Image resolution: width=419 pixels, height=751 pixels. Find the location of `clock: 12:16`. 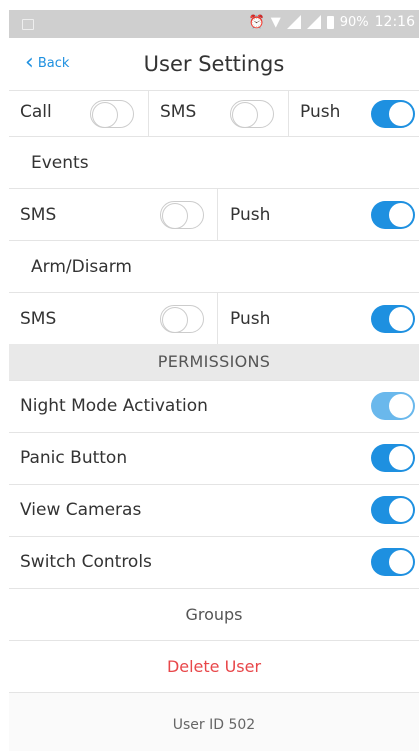

clock: 12:16 is located at coordinates (394, 22).